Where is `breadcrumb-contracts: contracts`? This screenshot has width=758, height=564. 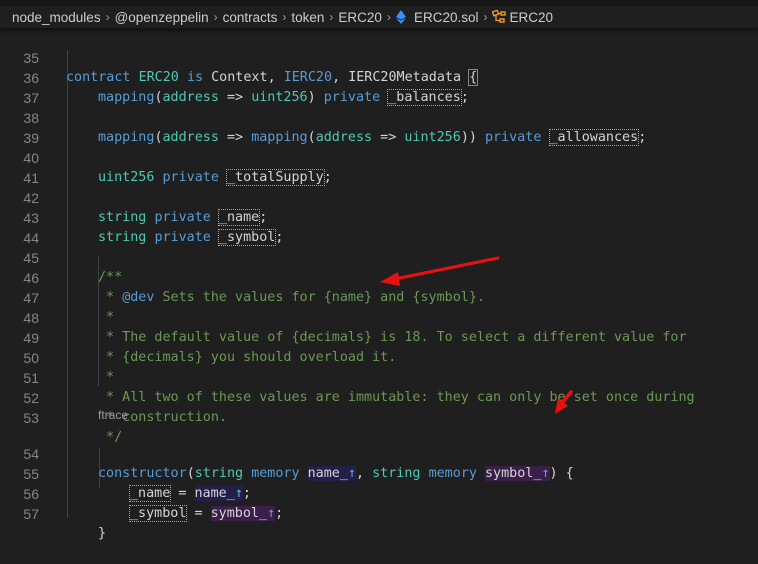
breadcrumb-contracts: contracts is located at coordinates (250, 17).